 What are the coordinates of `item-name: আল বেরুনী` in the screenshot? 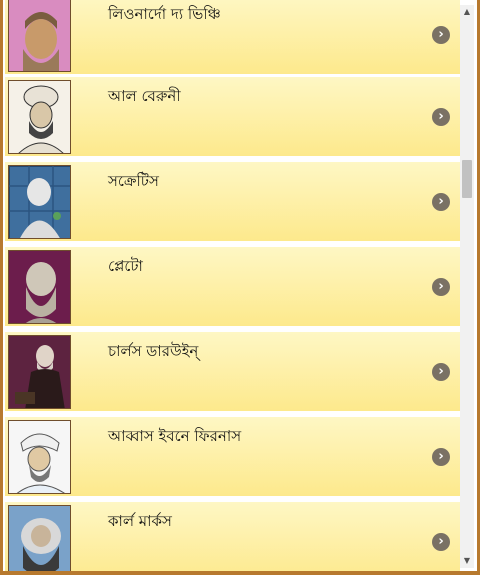 It's located at (144, 96).